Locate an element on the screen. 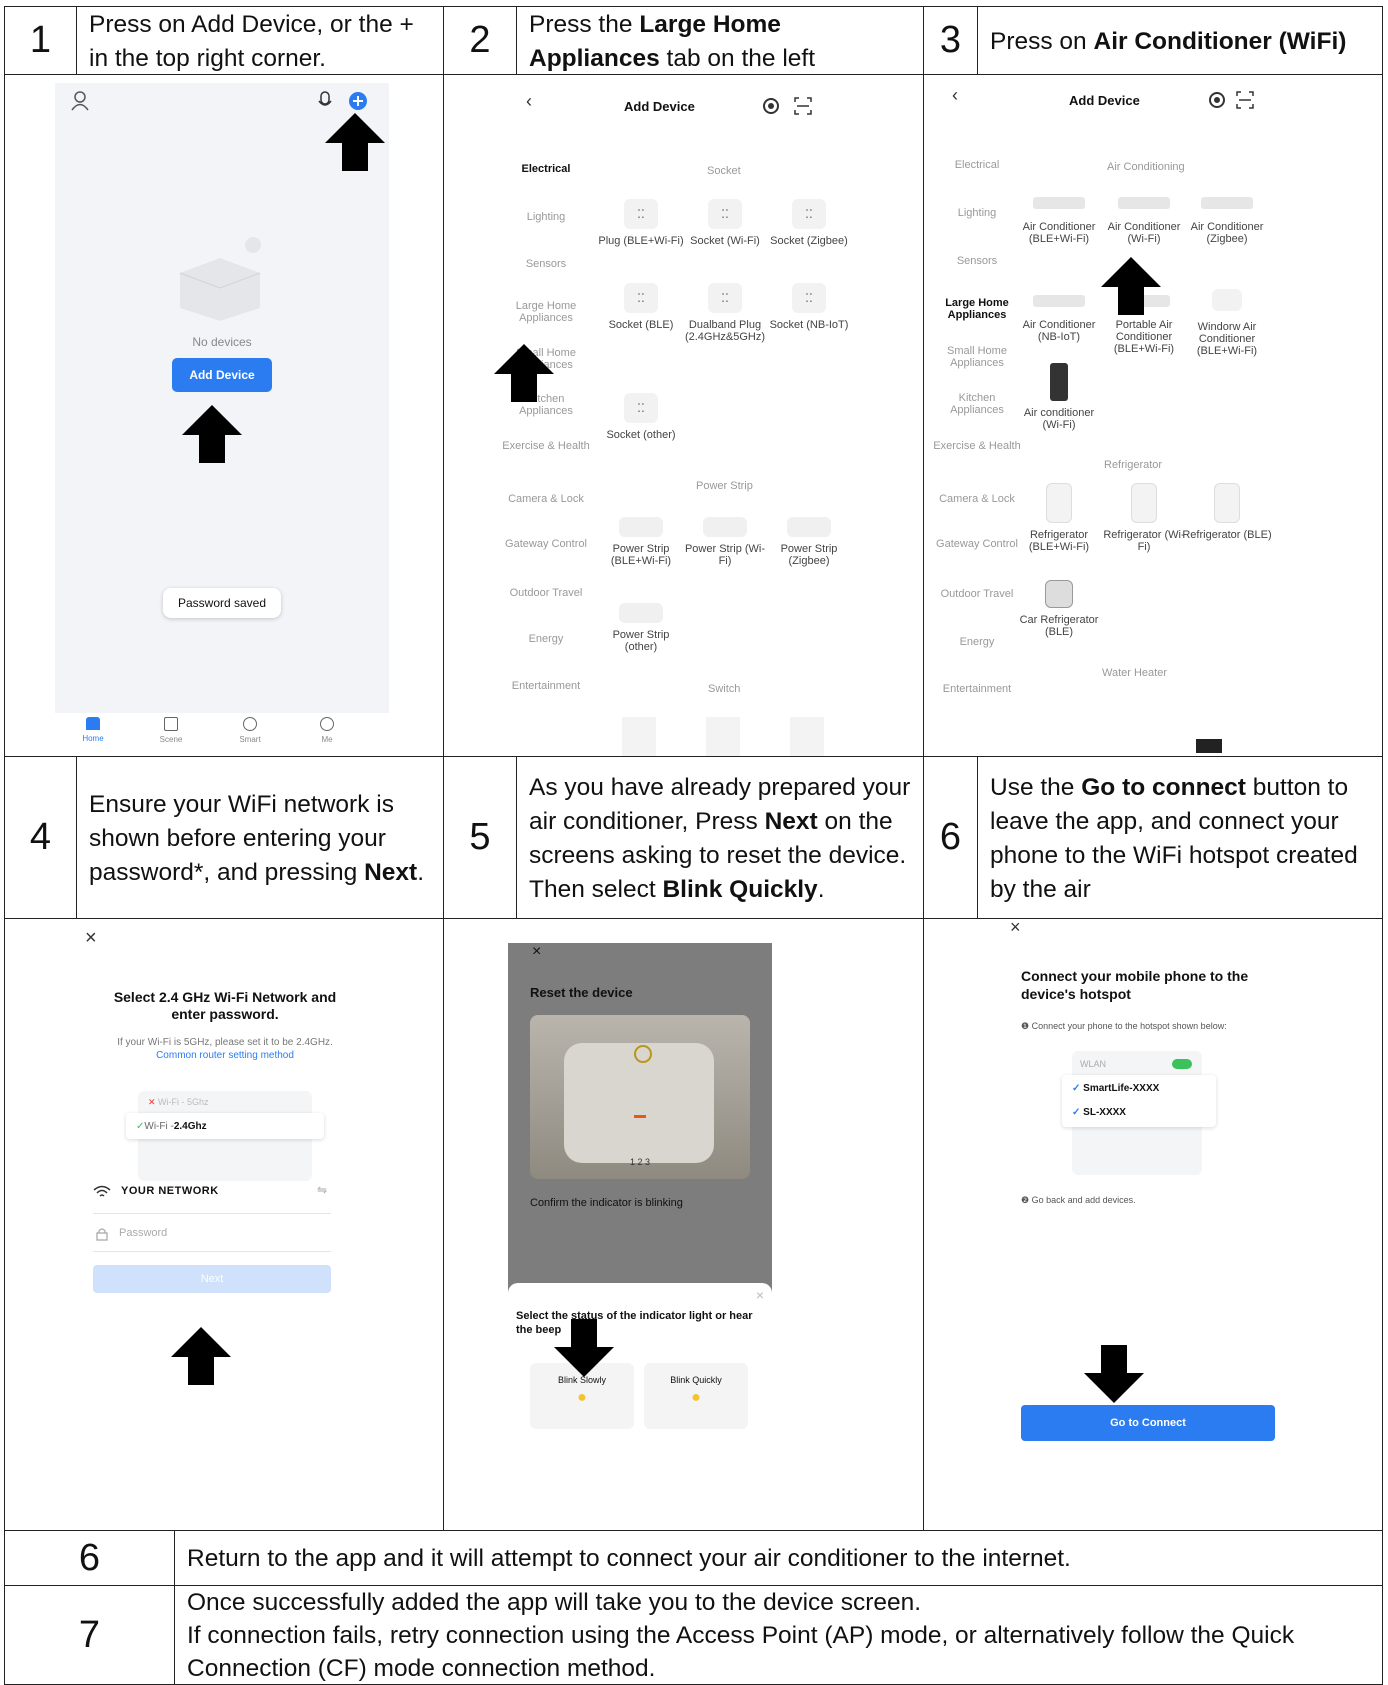 The image size is (1388, 1685). wifi-list-illustration: WLAN ✓ SmartLife-XXXX ✓ SL-XXXX is located at coordinates (1139, 1113).